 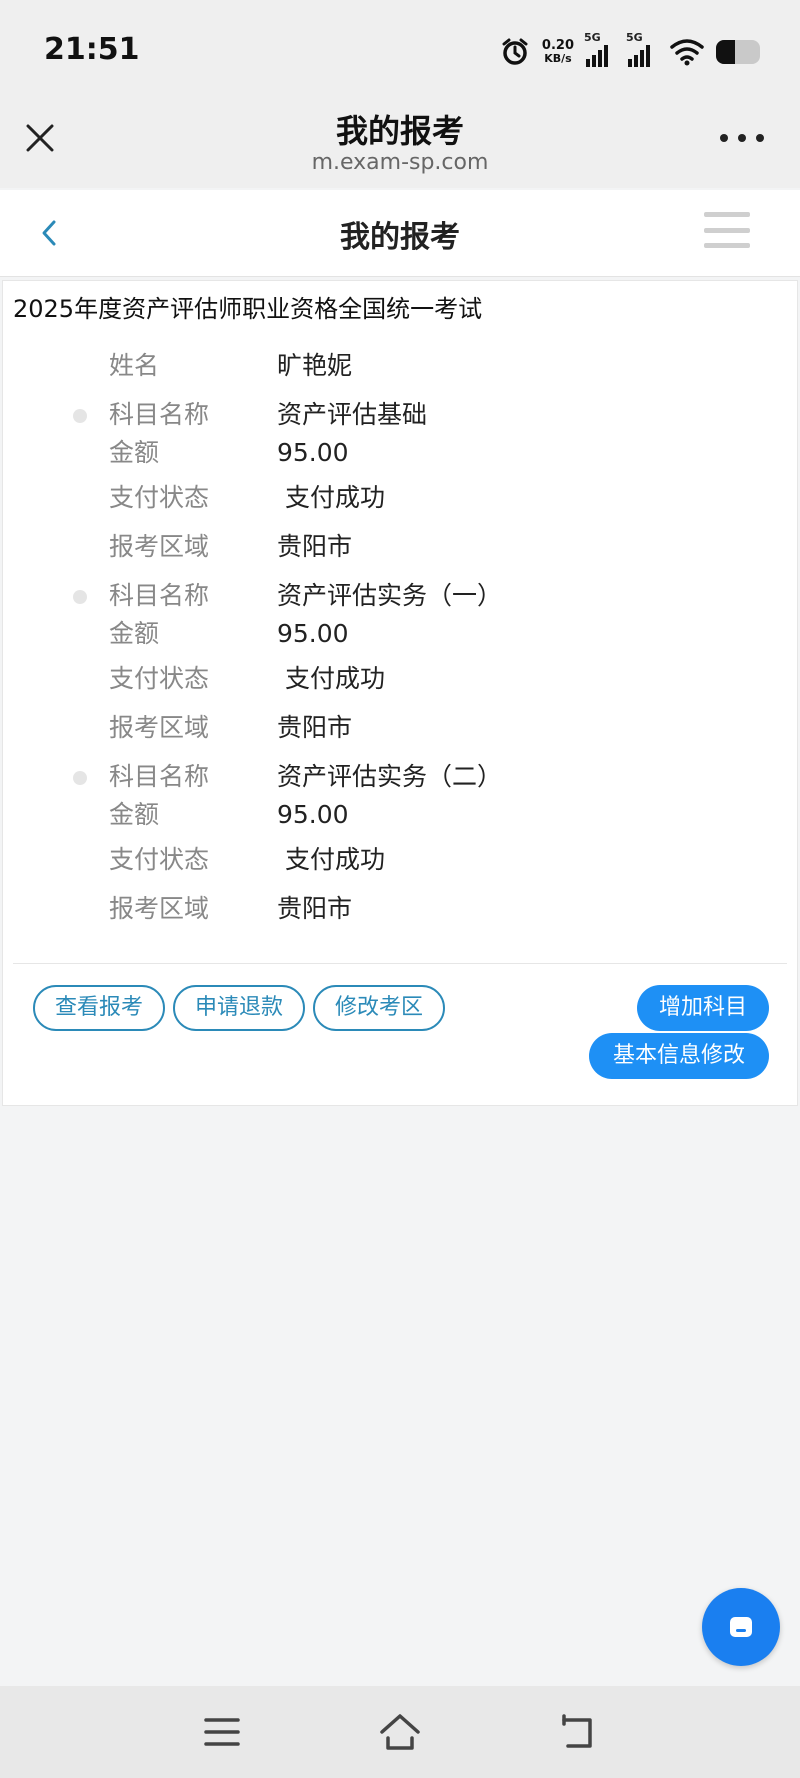 I want to click on subject-row: 科目名称 资产评估实务（一）, so click(x=400, y=595).